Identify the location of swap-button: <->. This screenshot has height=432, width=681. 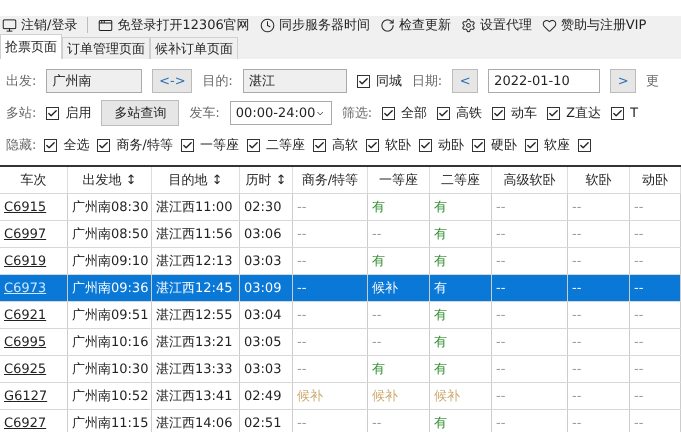
(172, 81).